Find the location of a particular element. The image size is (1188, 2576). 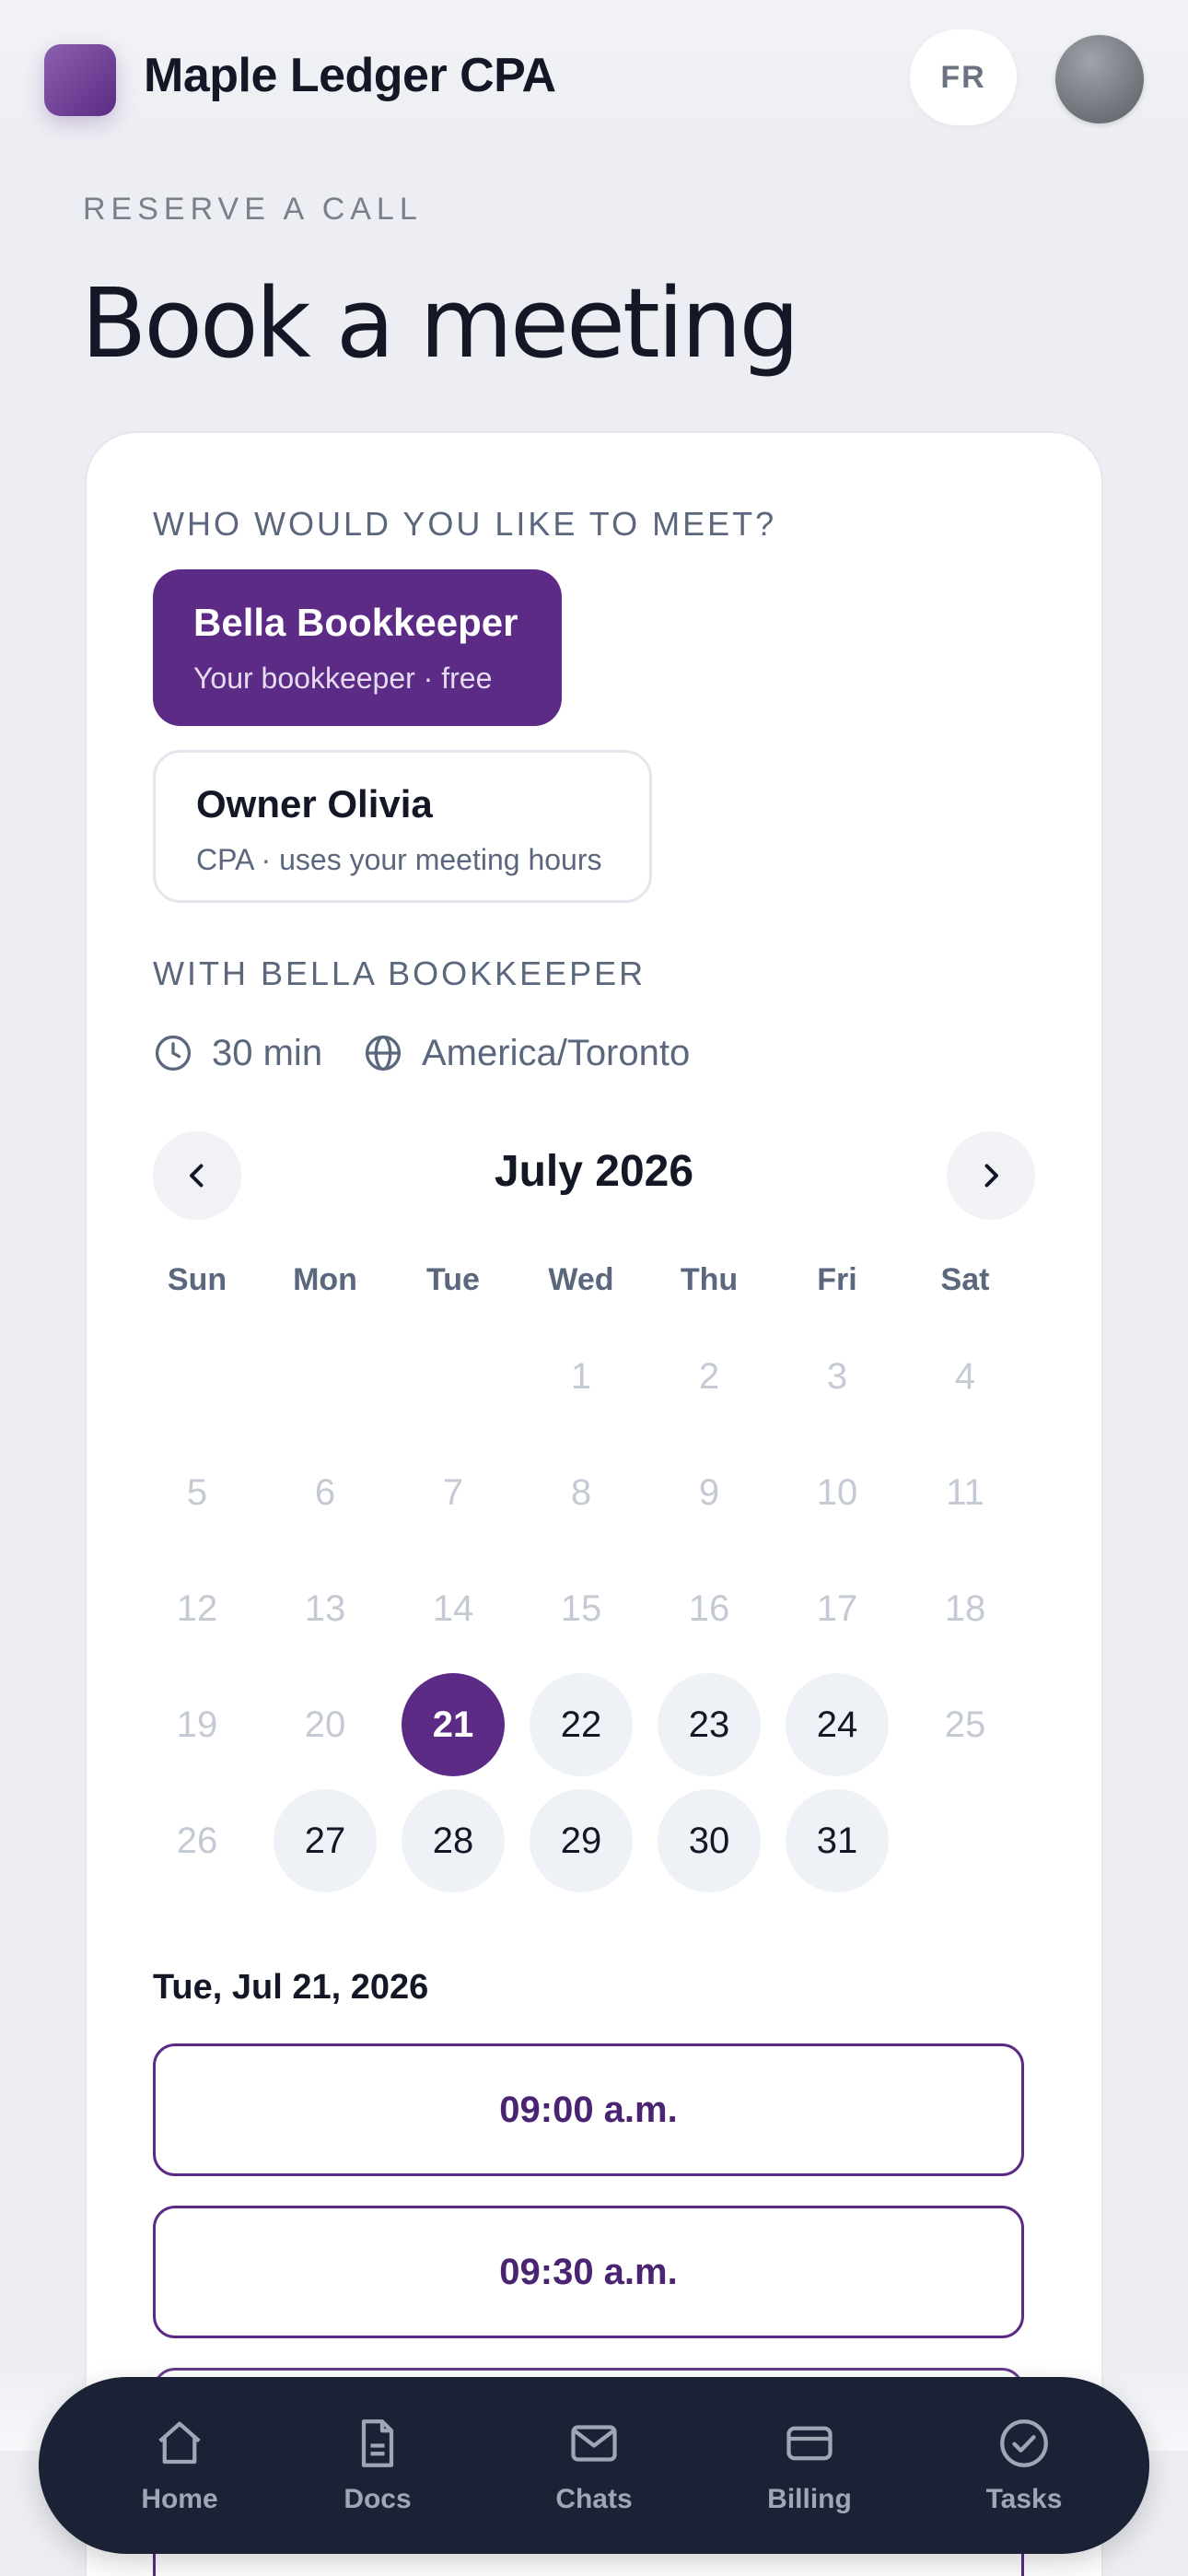

calendar-day-available: 22 is located at coordinates (581, 1724).